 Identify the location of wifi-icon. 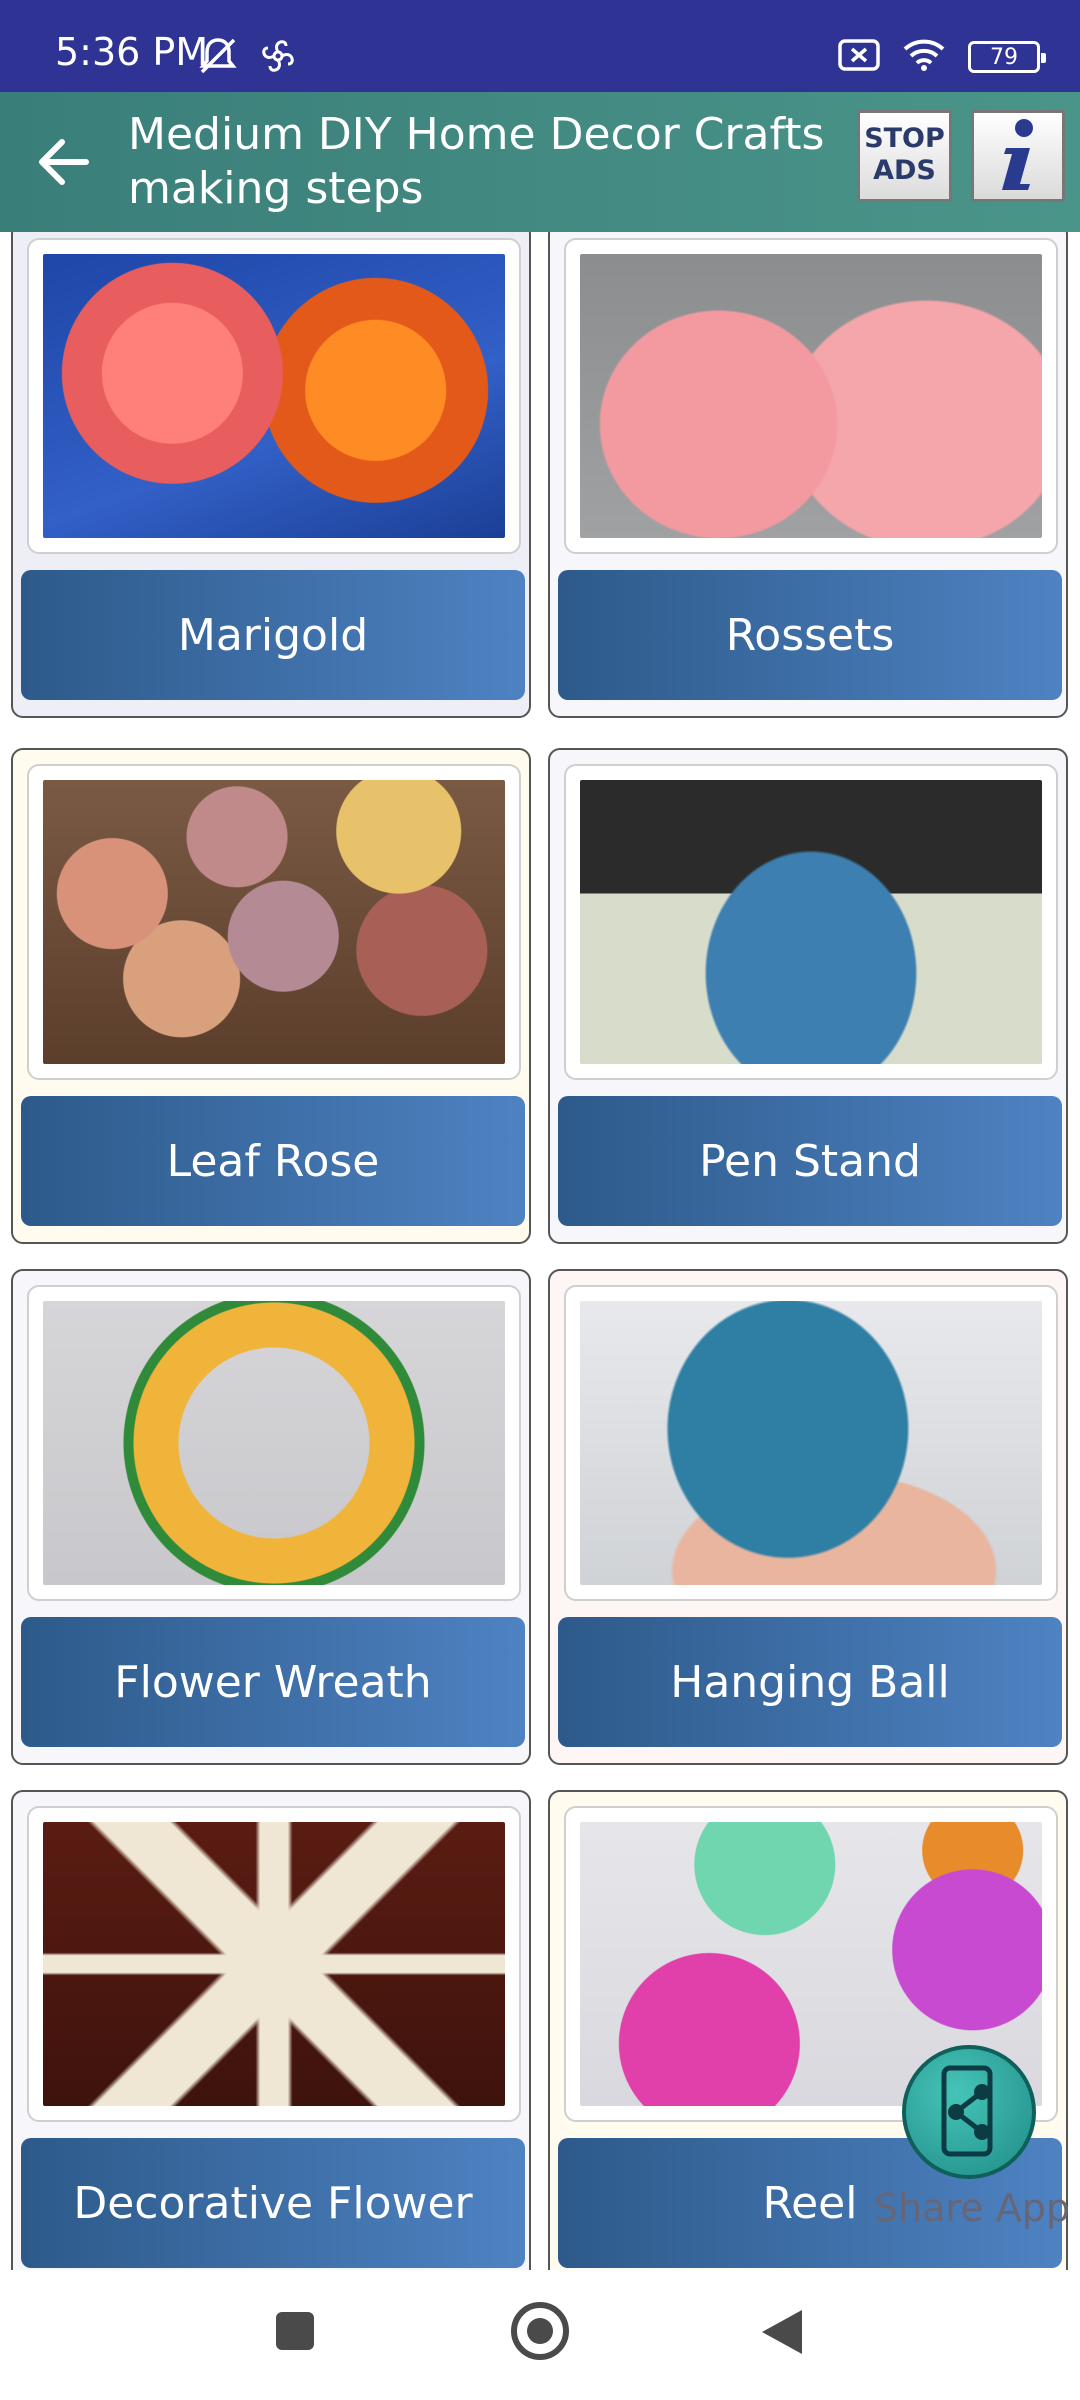
(924, 57).